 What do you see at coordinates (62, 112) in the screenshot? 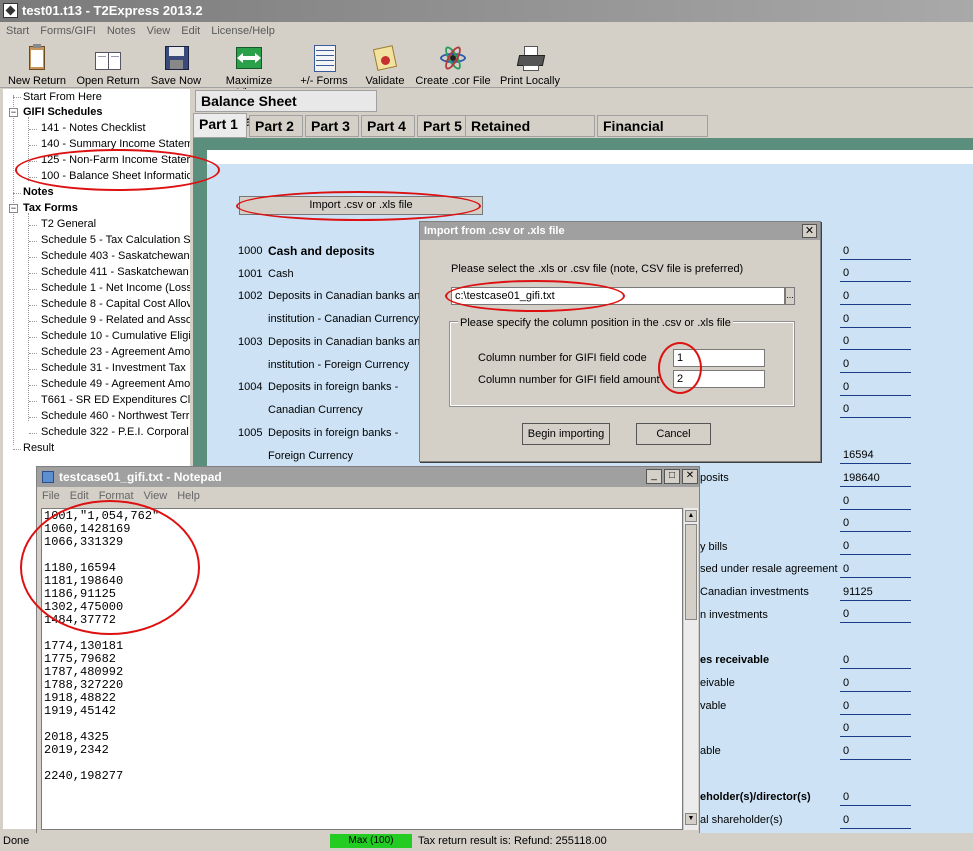
I see `tree-gifi-schedules: GIFI Schedules` at bounding box center [62, 112].